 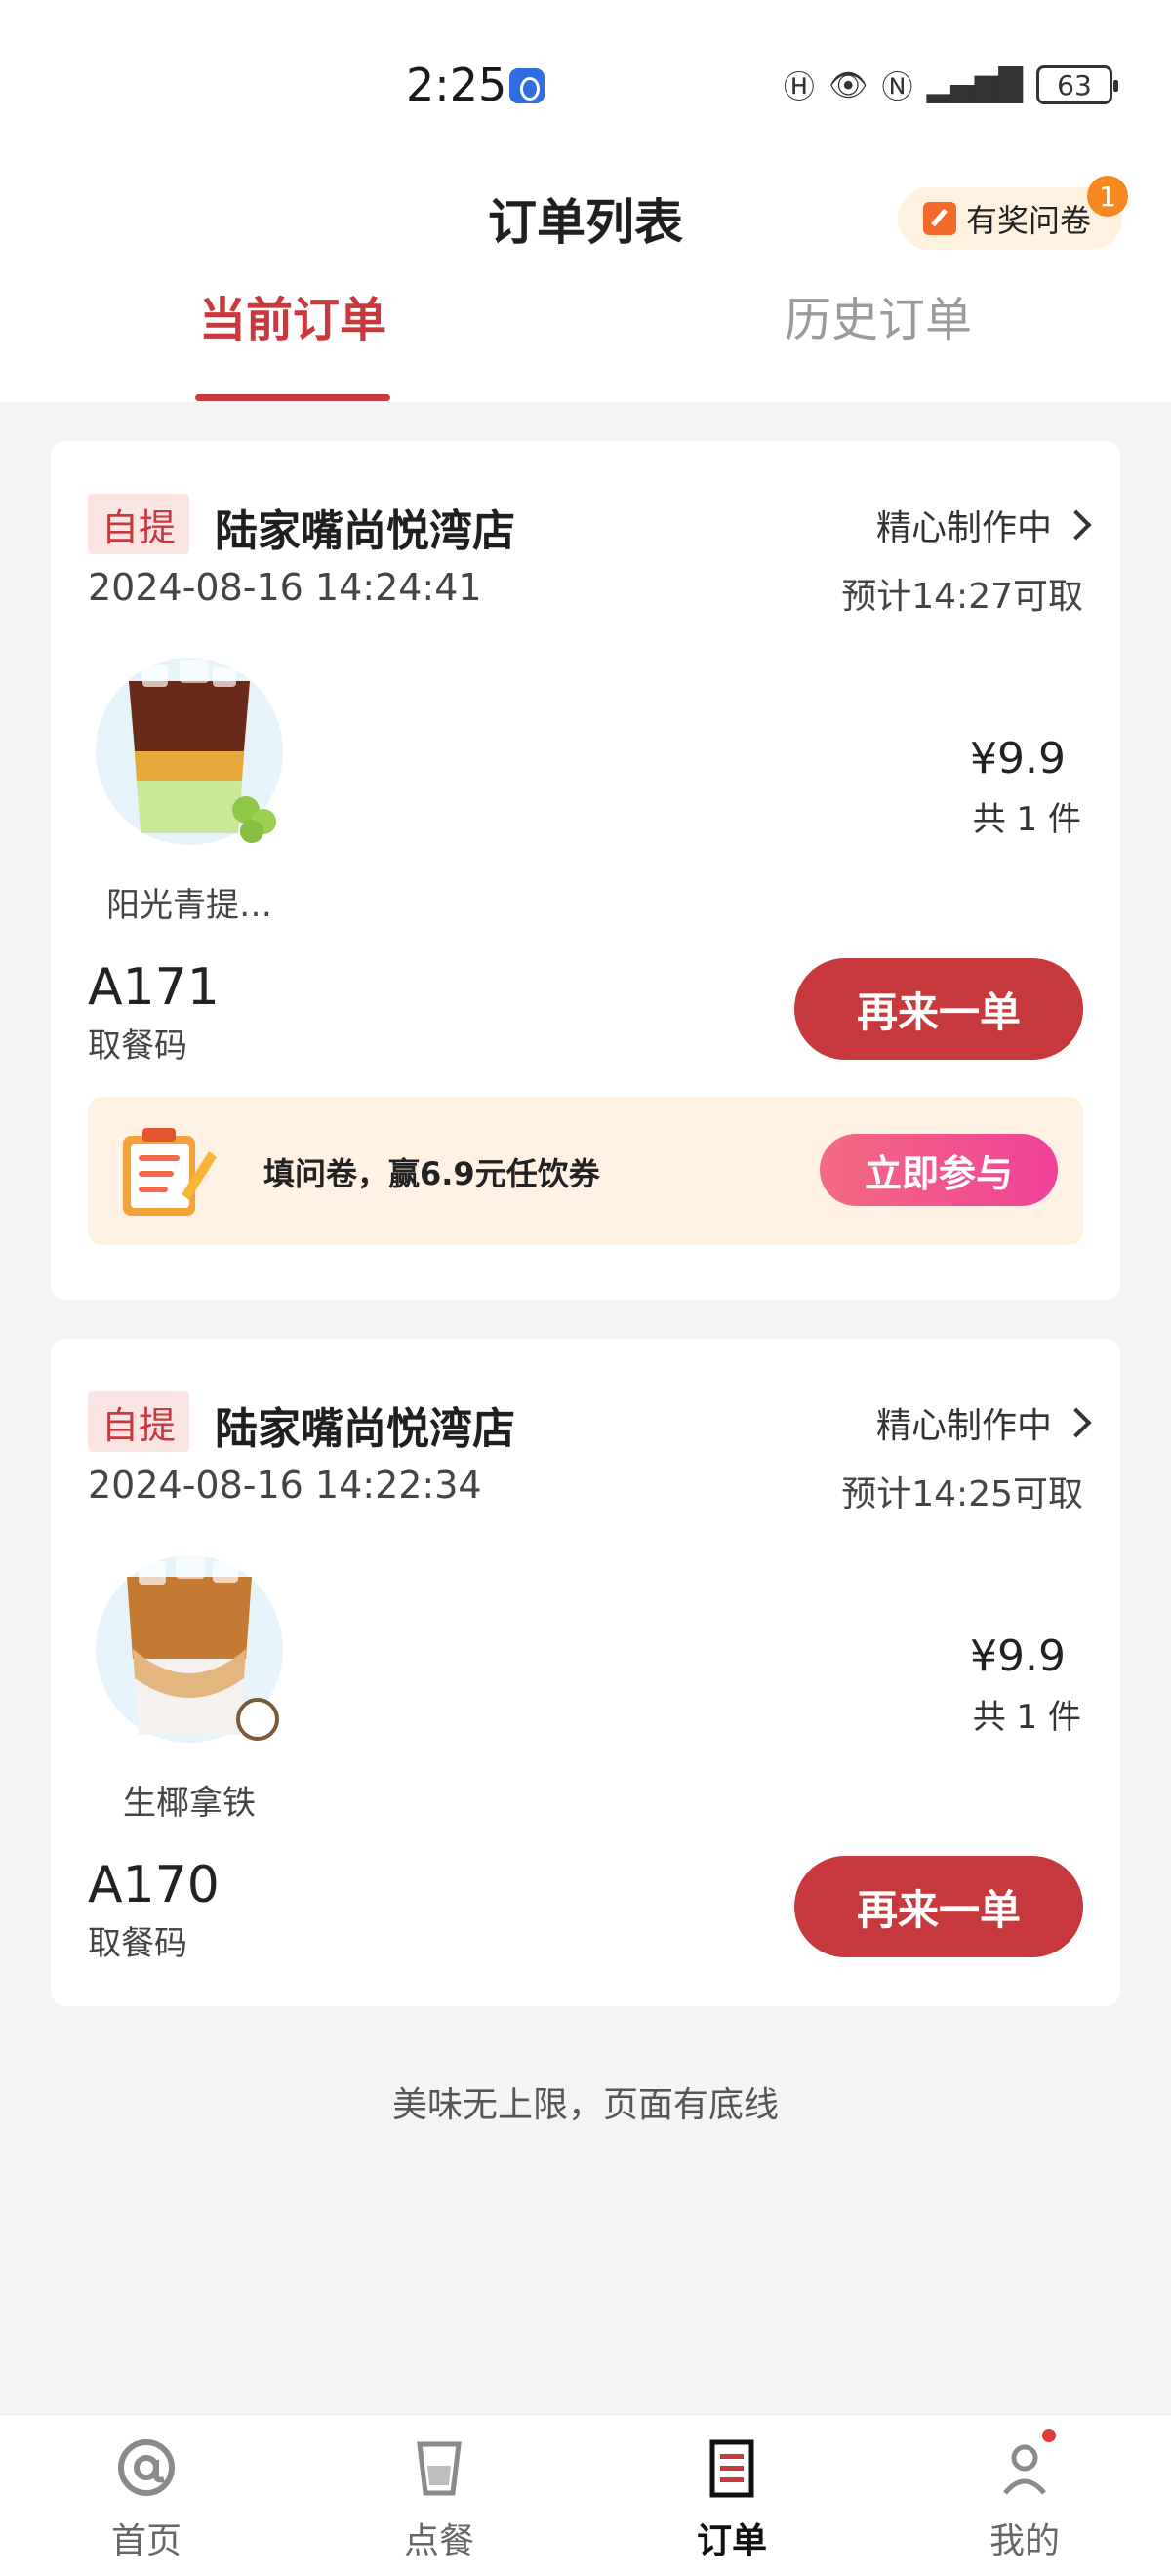 I want to click on product-image-grape-drink, so click(x=189, y=751).